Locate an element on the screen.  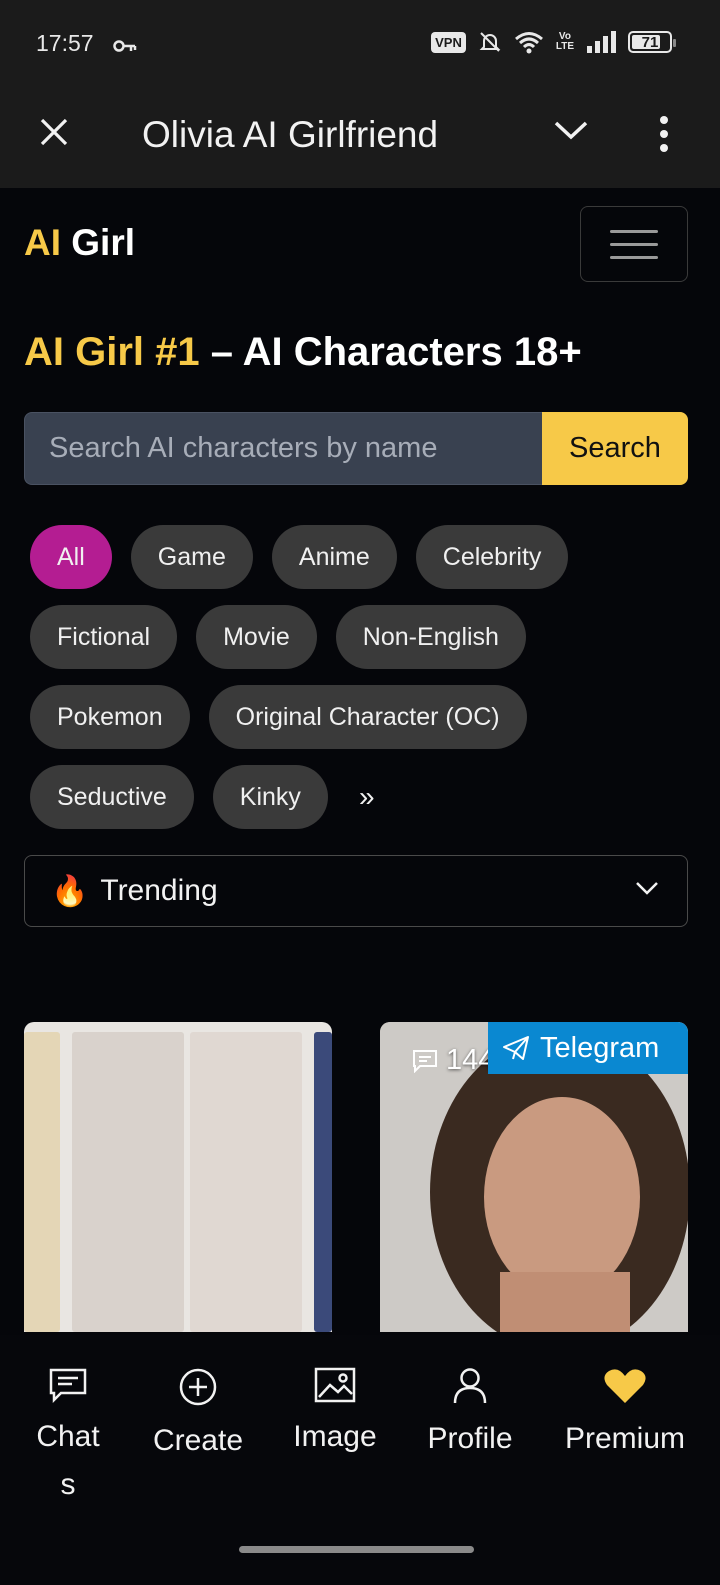
chip-game: Game is located at coordinates (191, 557).